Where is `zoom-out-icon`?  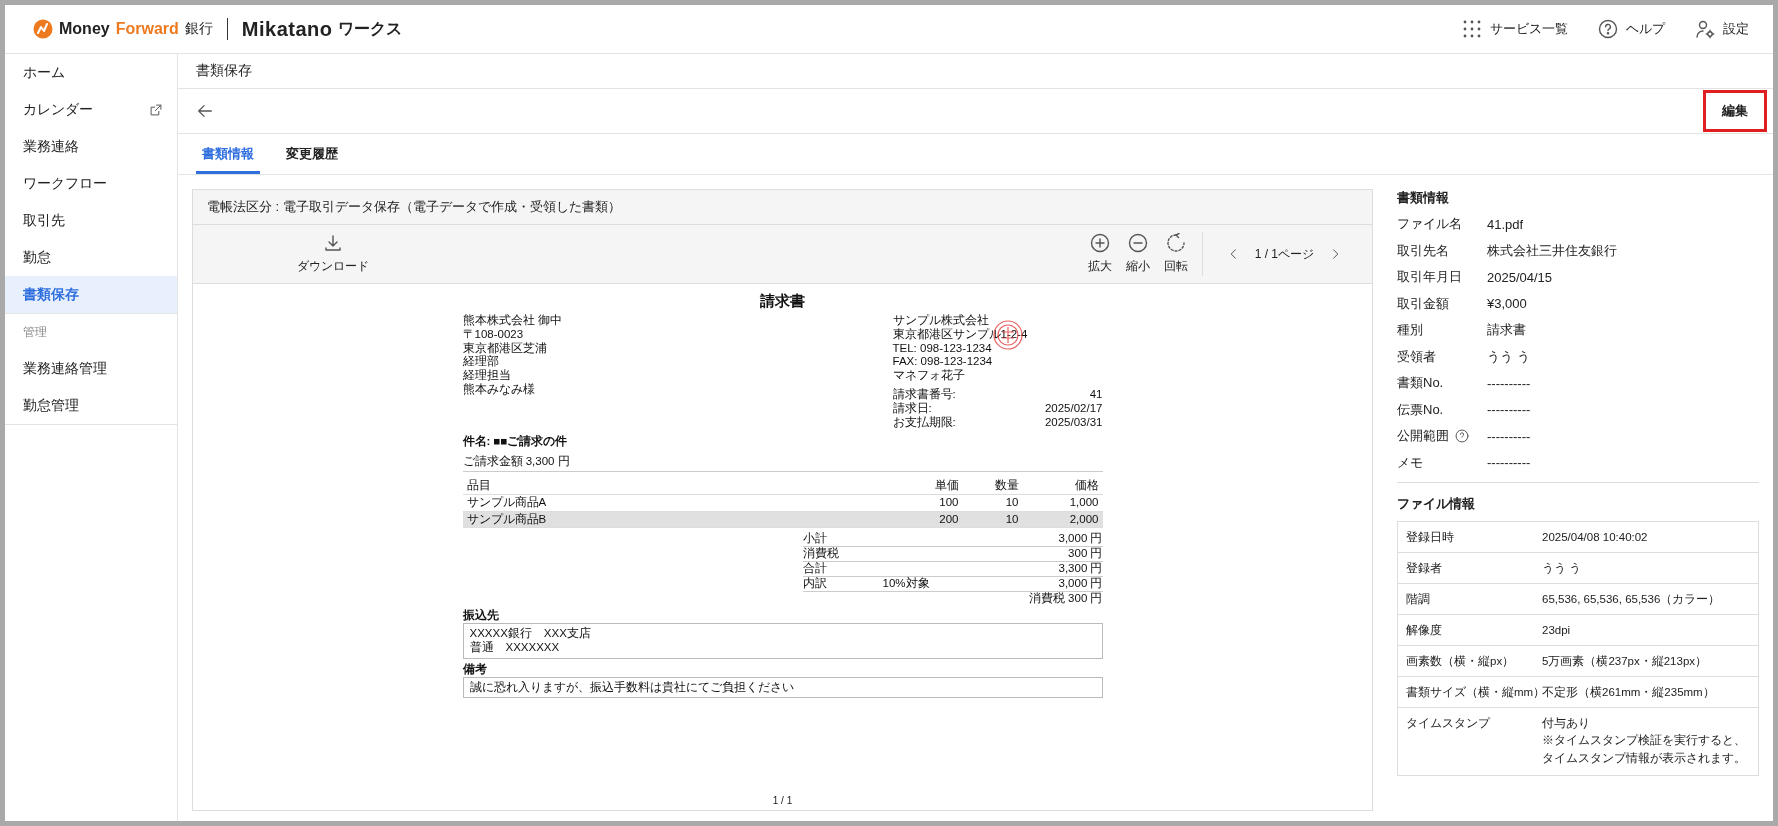
zoom-out-icon is located at coordinates (1137, 243).